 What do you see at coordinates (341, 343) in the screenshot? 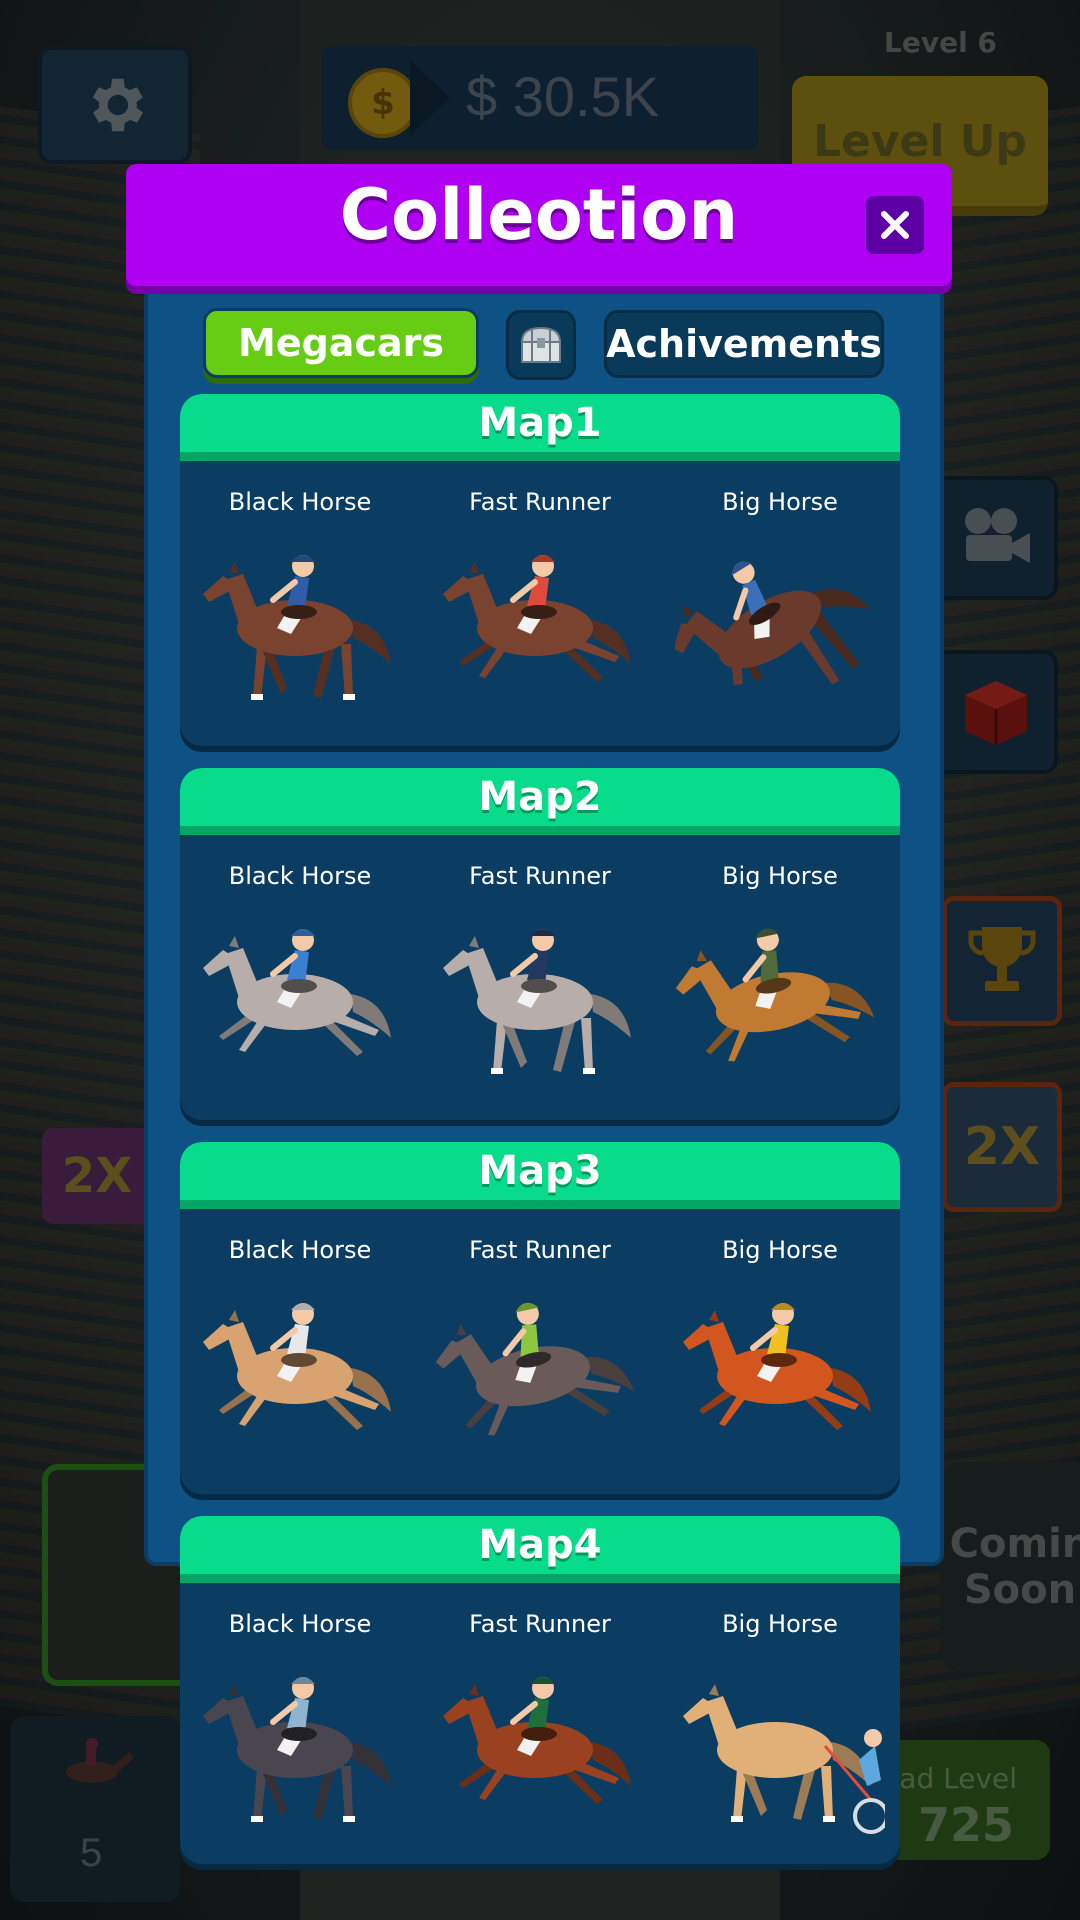
I see `tab-megacars: Megacars` at bounding box center [341, 343].